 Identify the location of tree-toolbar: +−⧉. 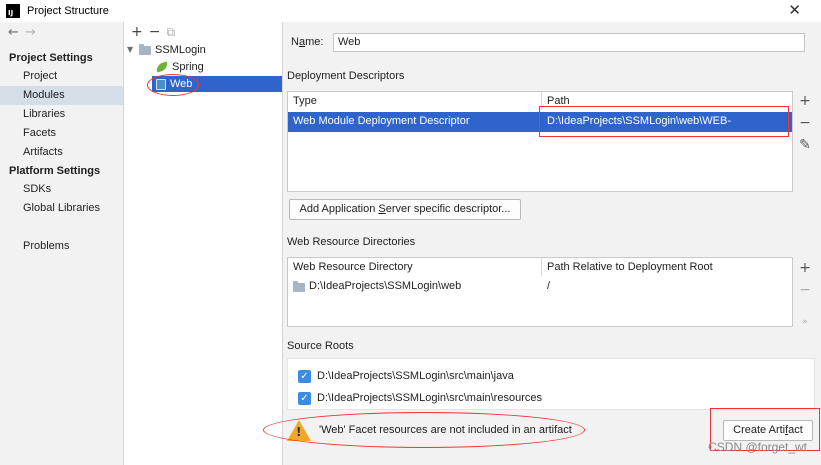
(156, 32).